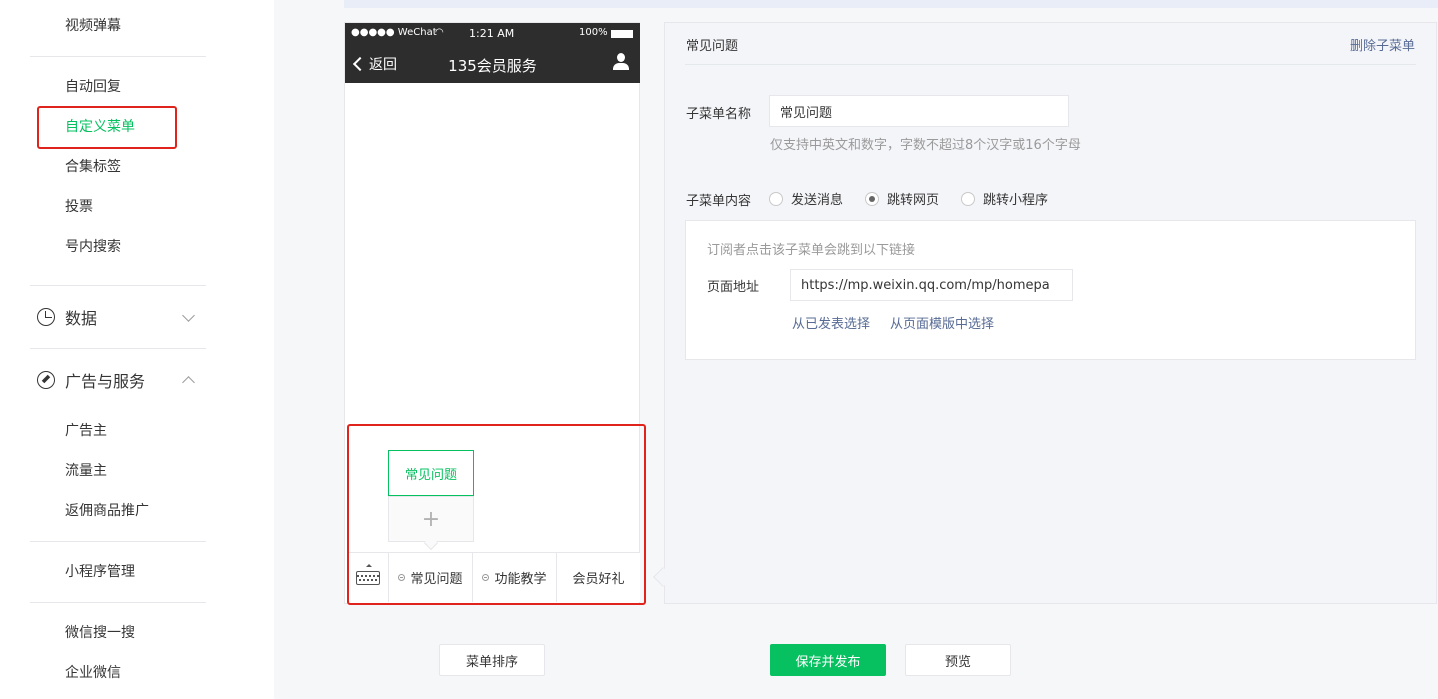 This screenshot has height=699, width=1438. I want to click on sidebar-item-auto-reply: 自动回复, so click(93, 87).